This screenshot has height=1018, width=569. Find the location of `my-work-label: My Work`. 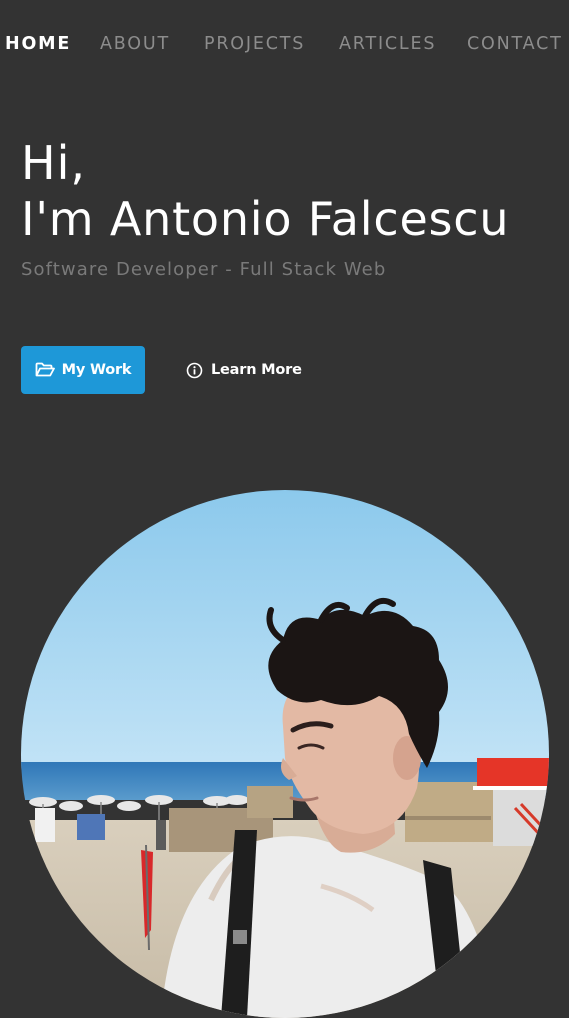

my-work-label: My Work is located at coordinates (96, 370).